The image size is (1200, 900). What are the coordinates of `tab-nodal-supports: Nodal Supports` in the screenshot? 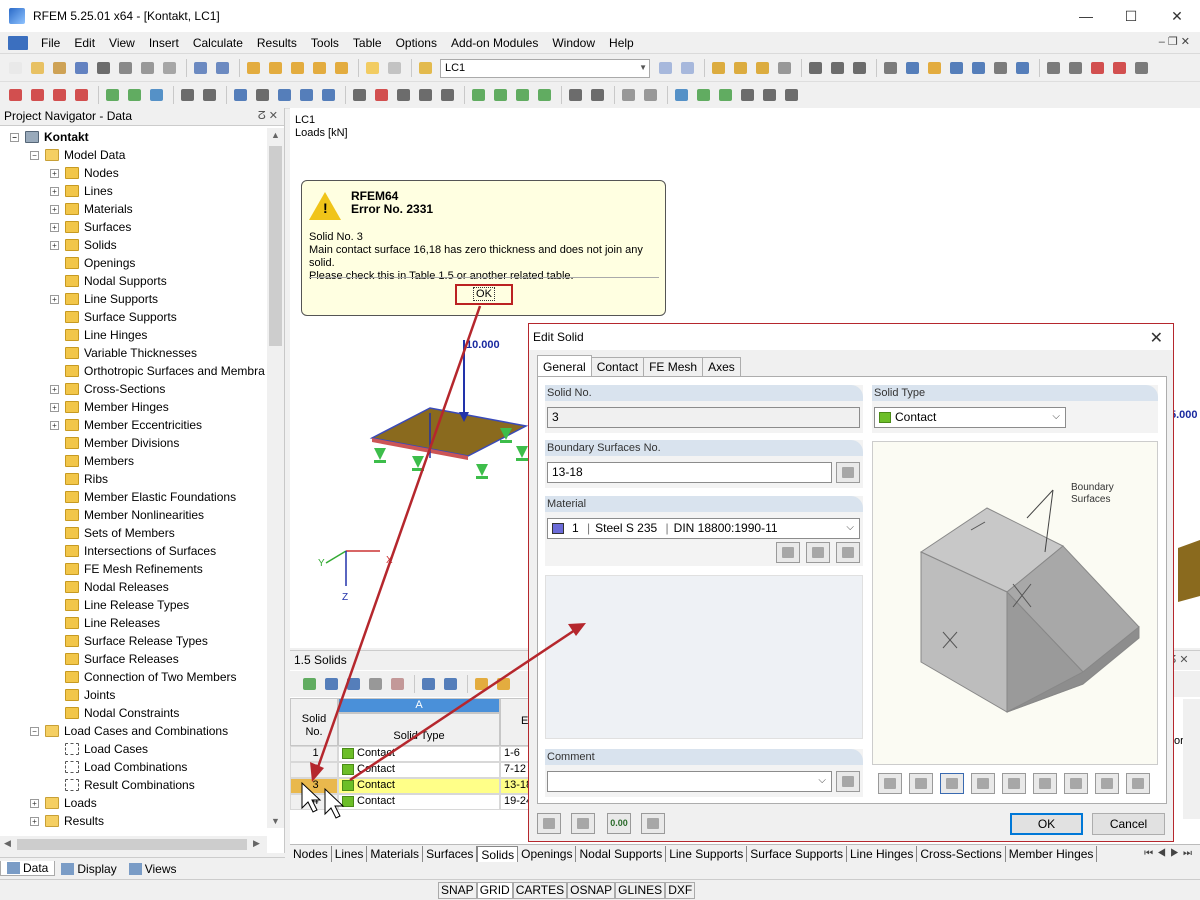 It's located at (621, 853).